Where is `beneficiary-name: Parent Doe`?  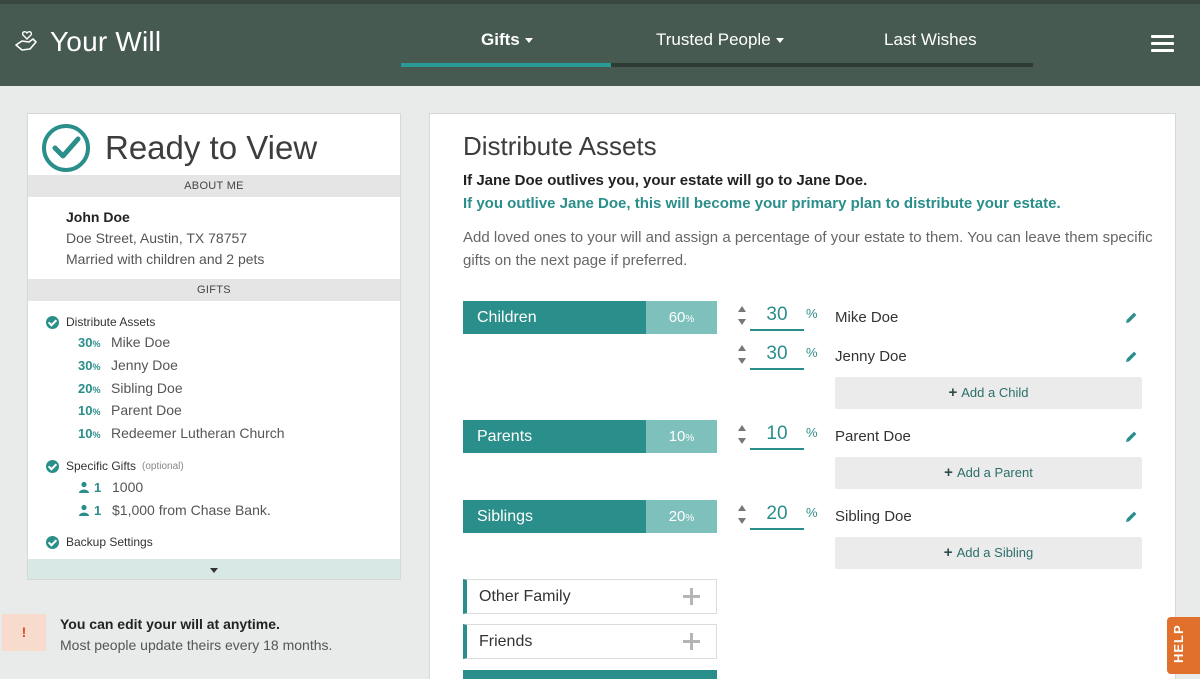 beneficiary-name: Parent Doe is located at coordinates (873, 436).